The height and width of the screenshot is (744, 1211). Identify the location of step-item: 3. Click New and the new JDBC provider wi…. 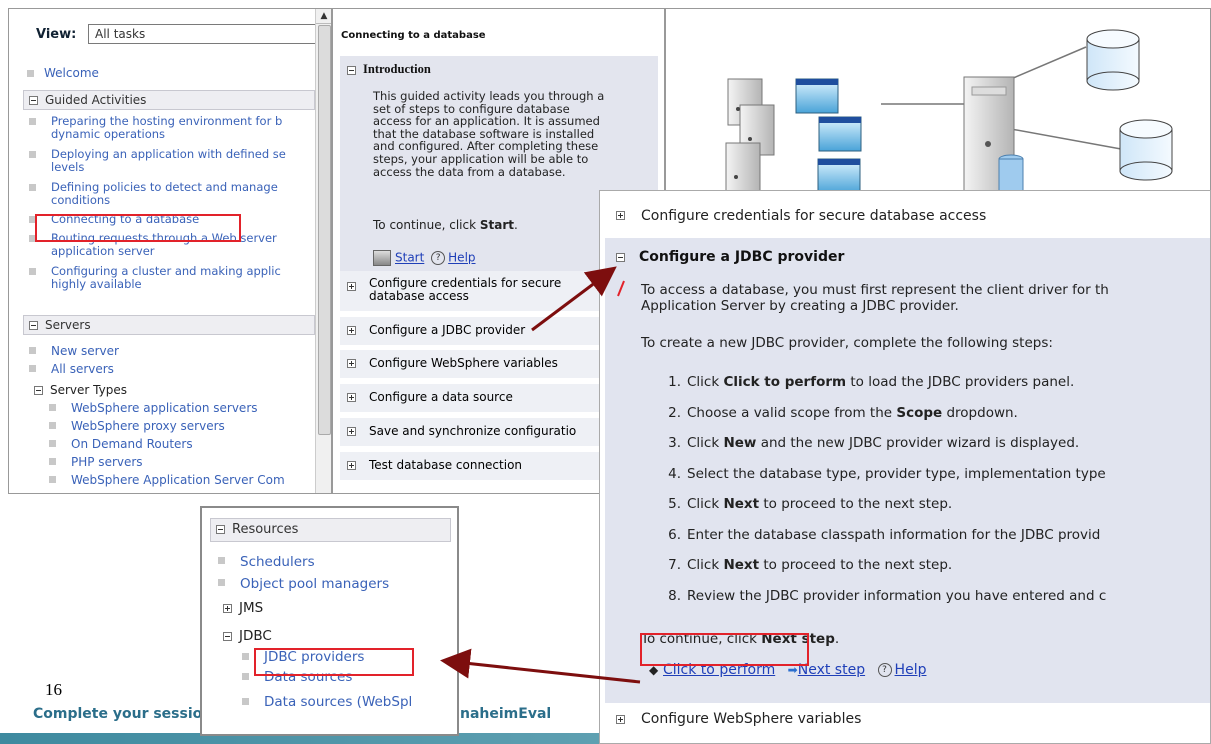
(874, 443).